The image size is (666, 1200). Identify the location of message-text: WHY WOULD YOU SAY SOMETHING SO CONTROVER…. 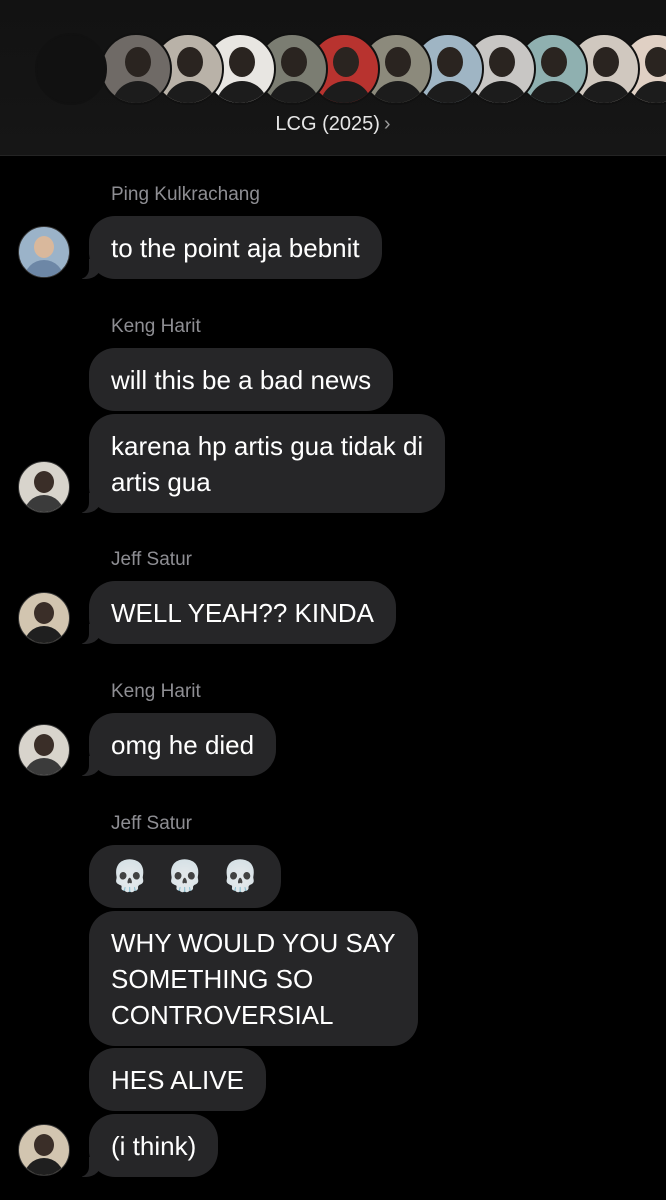
(253, 979).